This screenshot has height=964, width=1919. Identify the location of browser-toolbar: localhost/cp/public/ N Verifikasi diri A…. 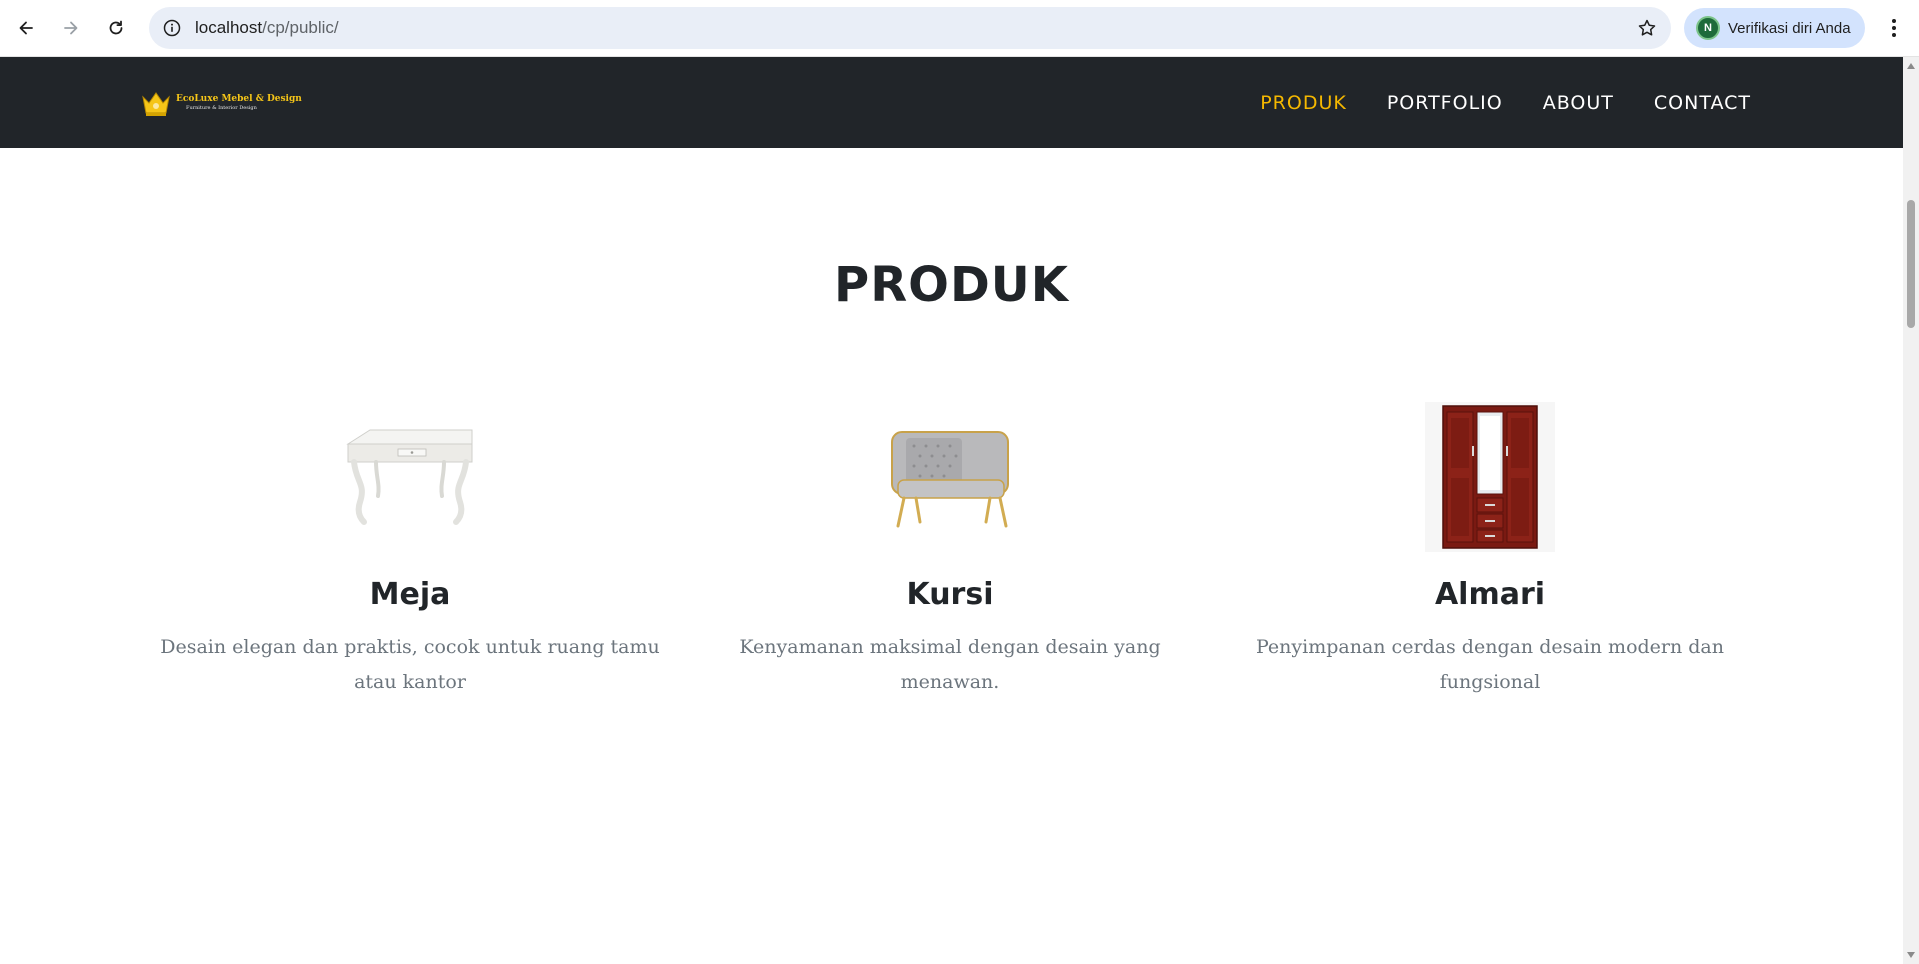
(959, 28).